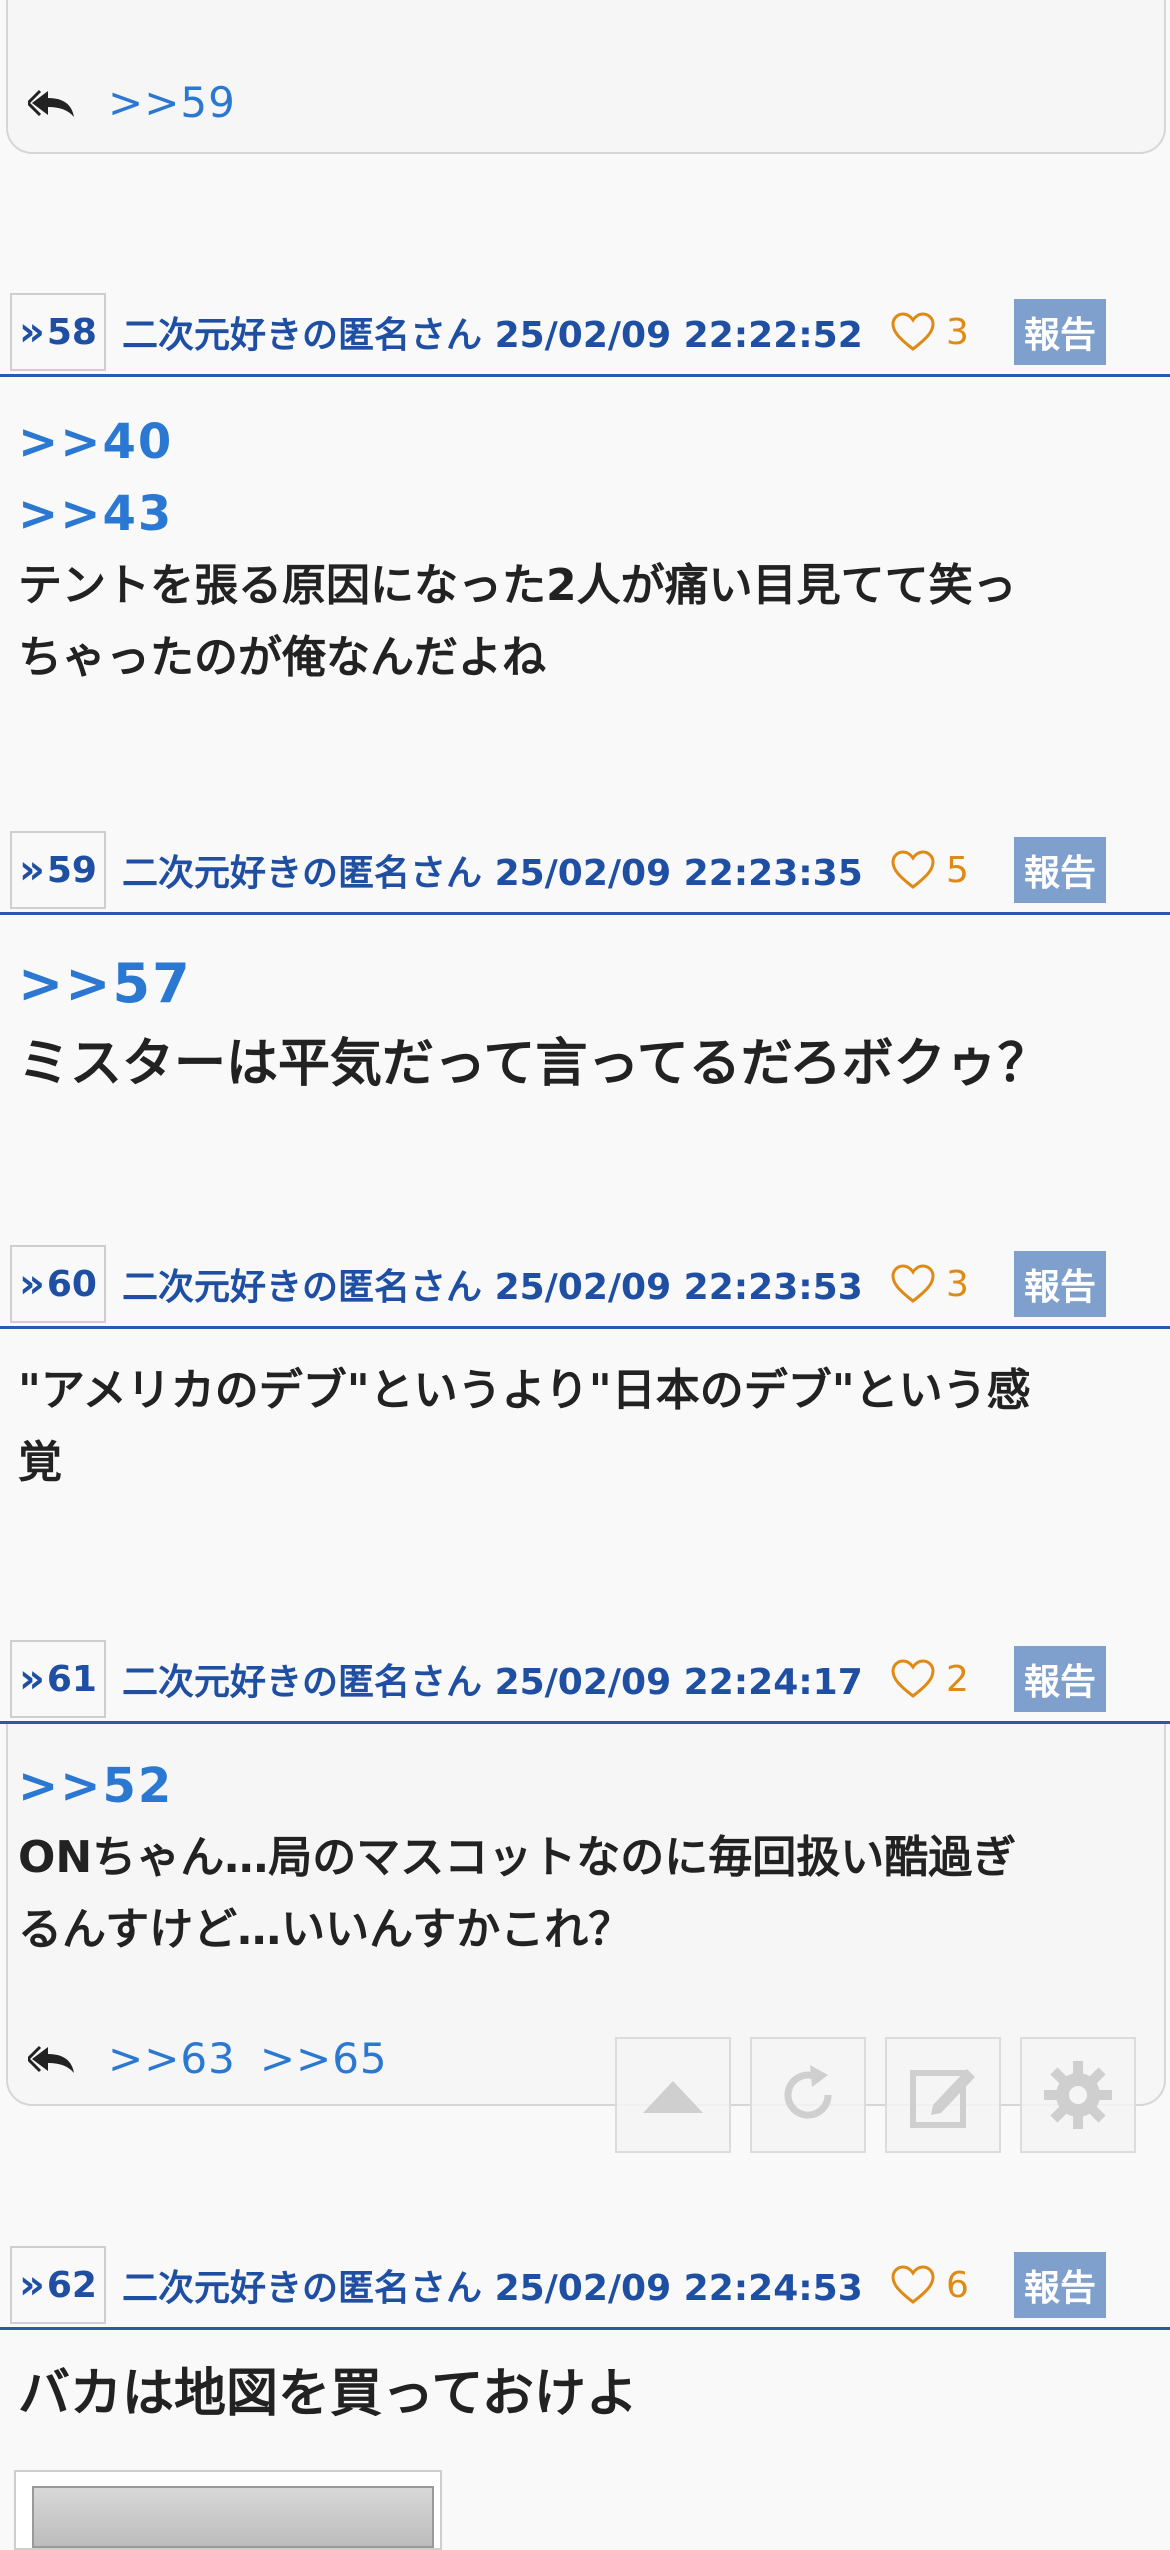  Describe the element at coordinates (71, 1679) in the screenshot. I see `post-number: 61` at that location.